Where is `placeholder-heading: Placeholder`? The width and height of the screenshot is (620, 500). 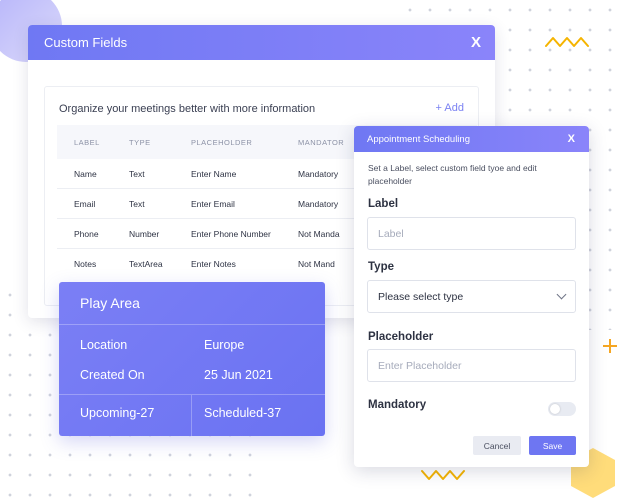
placeholder-heading: Placeholder is located at coordinates (401, 337).